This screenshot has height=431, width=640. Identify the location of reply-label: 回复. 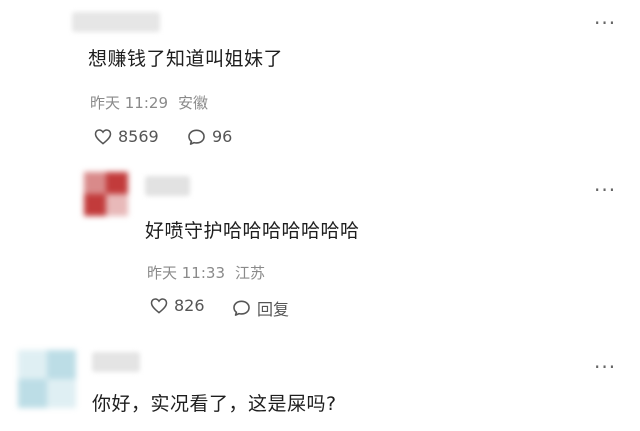
(273, 309).